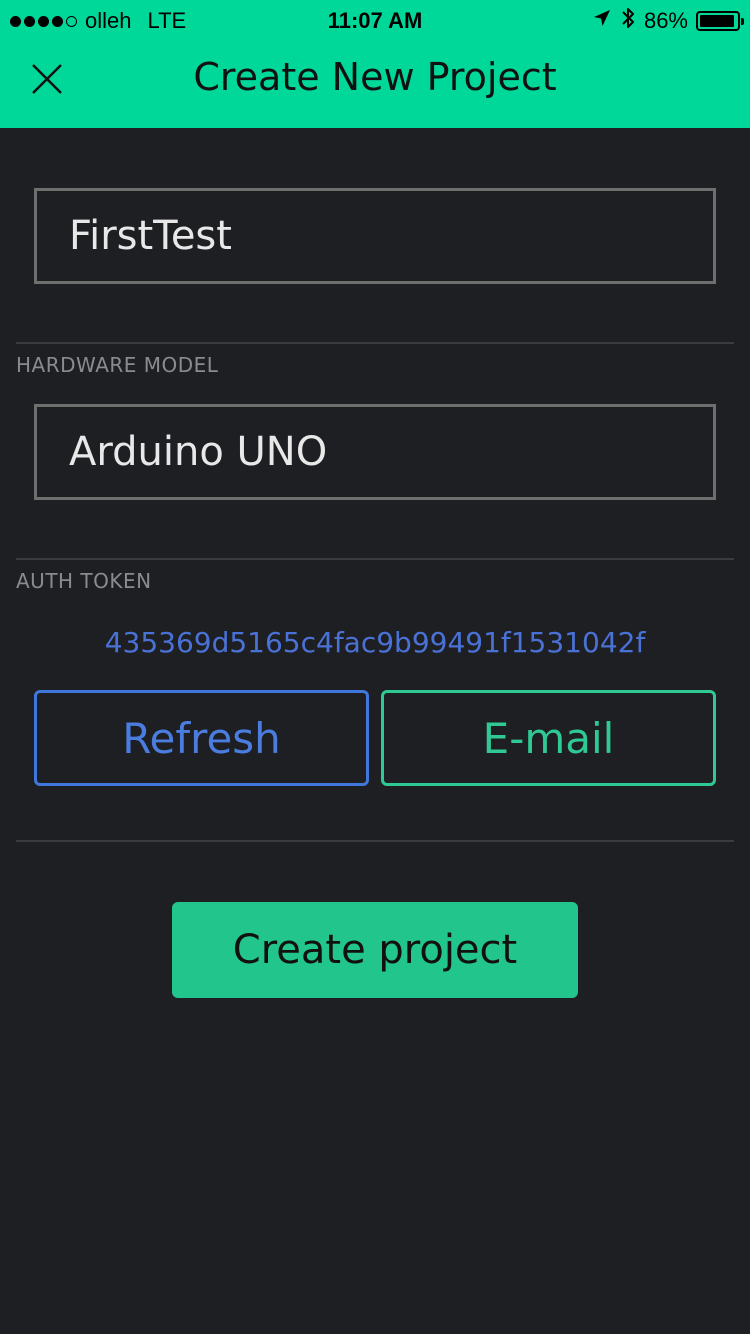  I want to click on email-button-label: E-mail, so click(548, 738).